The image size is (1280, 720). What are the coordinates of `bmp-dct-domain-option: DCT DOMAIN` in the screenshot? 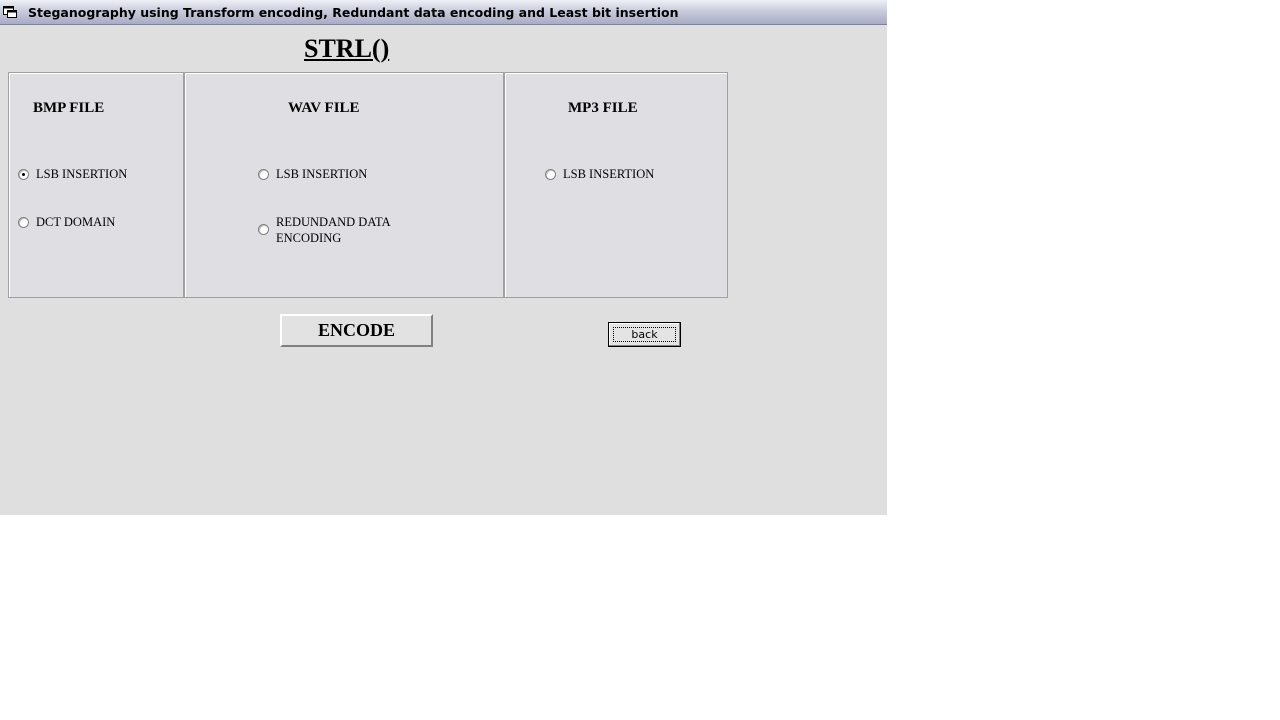 It's located at (66, 222).